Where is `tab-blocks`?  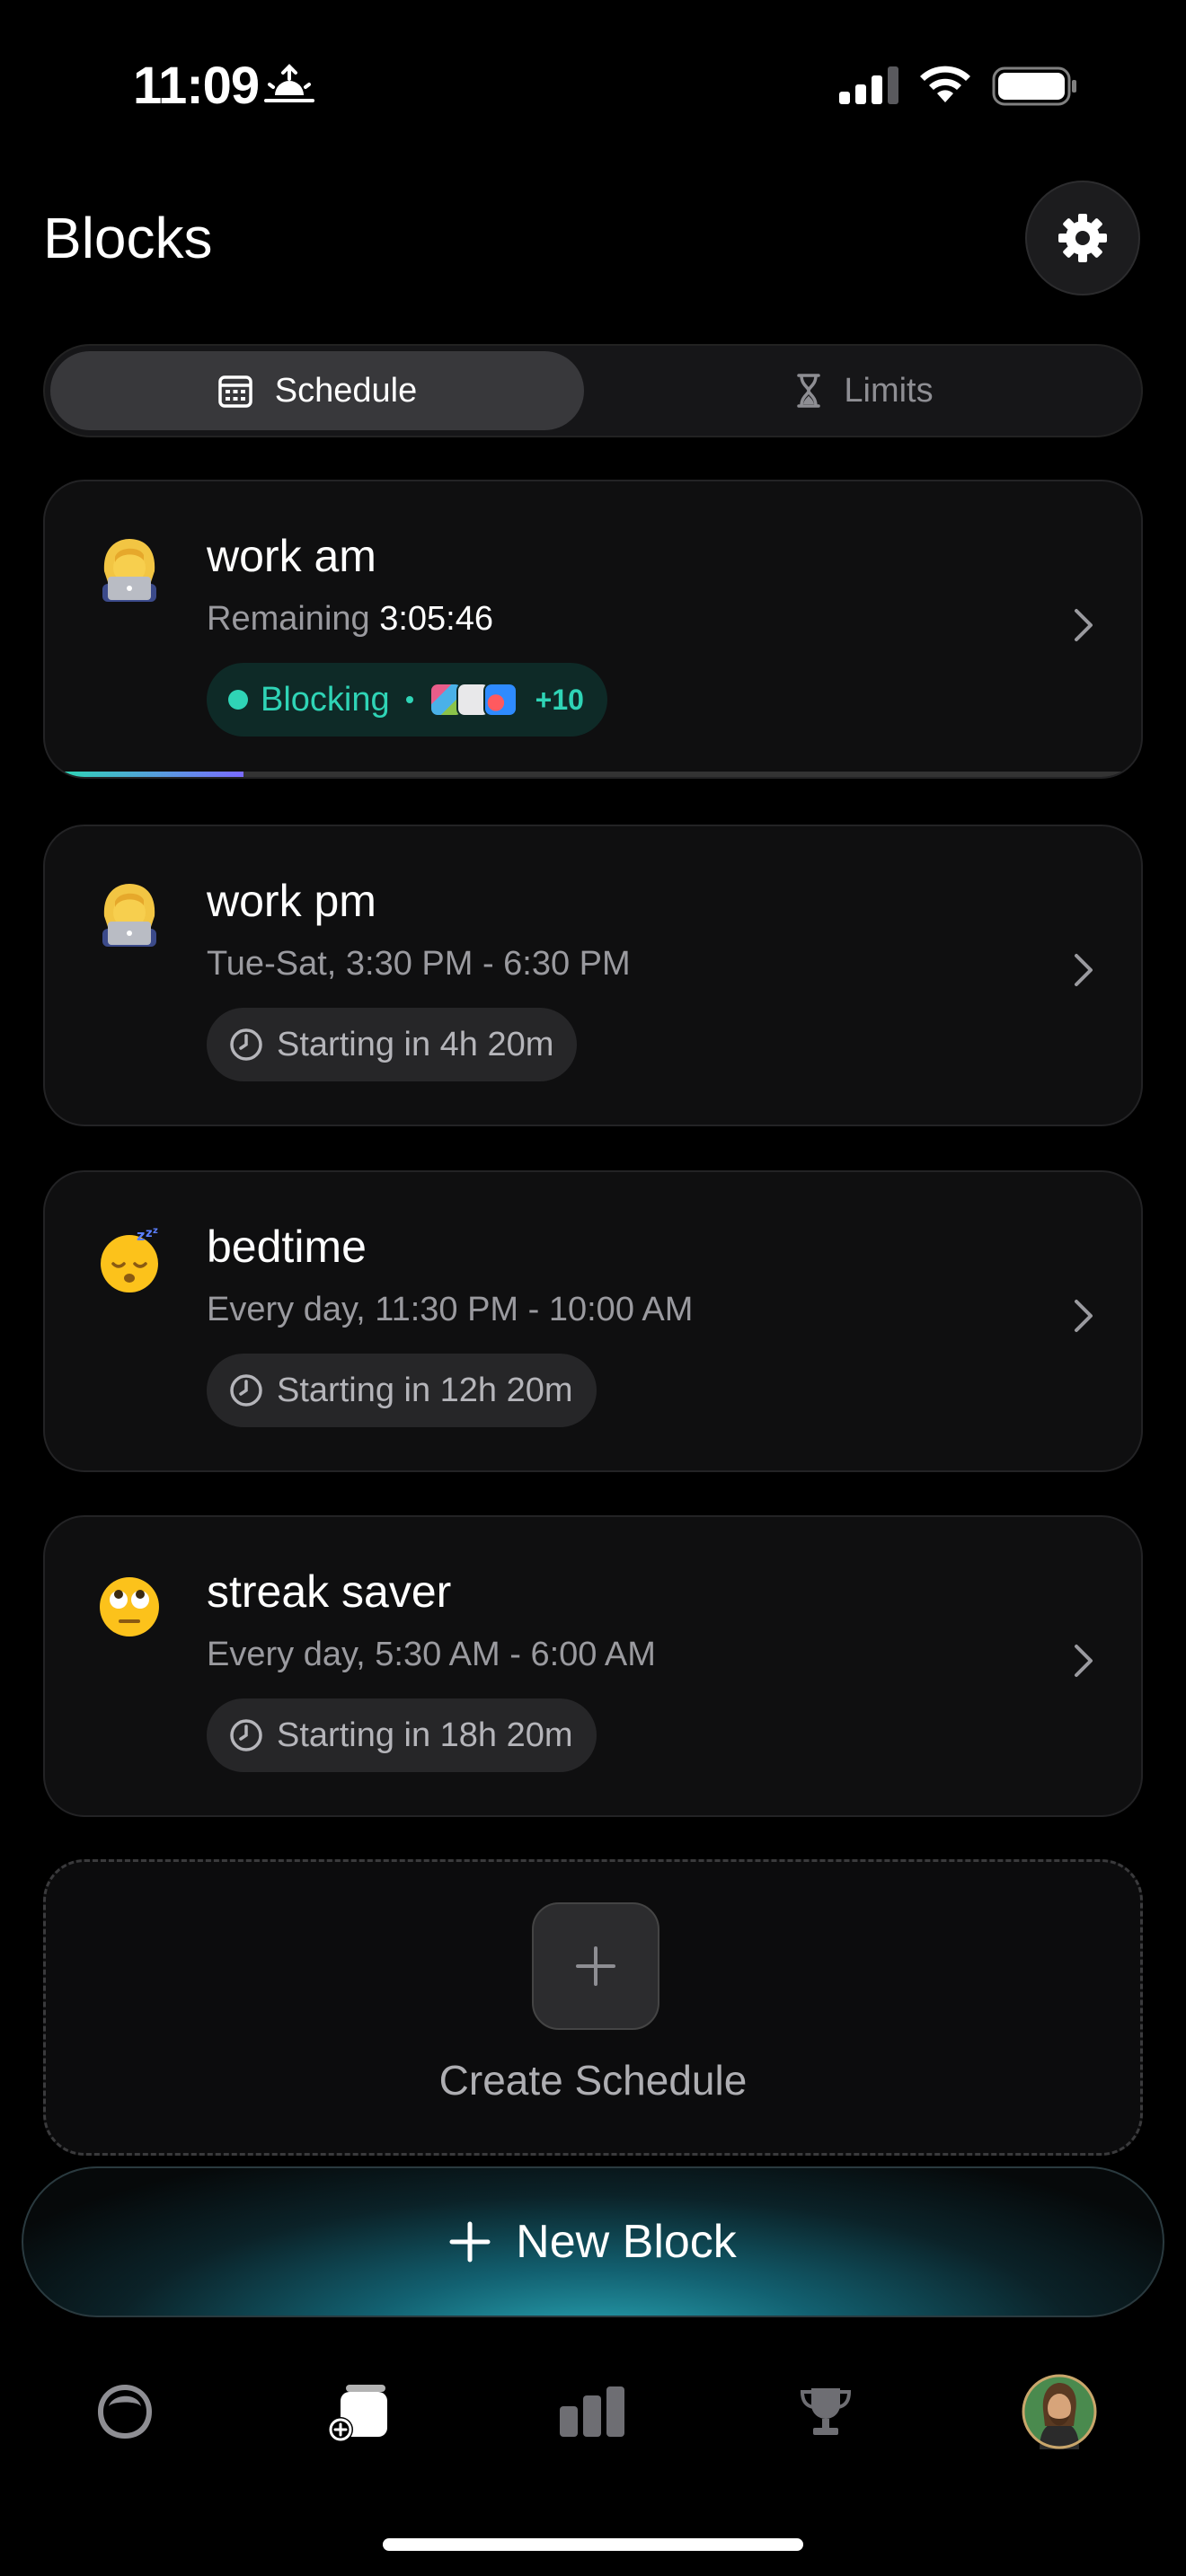 tab-blocks is located at coordinates (358, 2411).